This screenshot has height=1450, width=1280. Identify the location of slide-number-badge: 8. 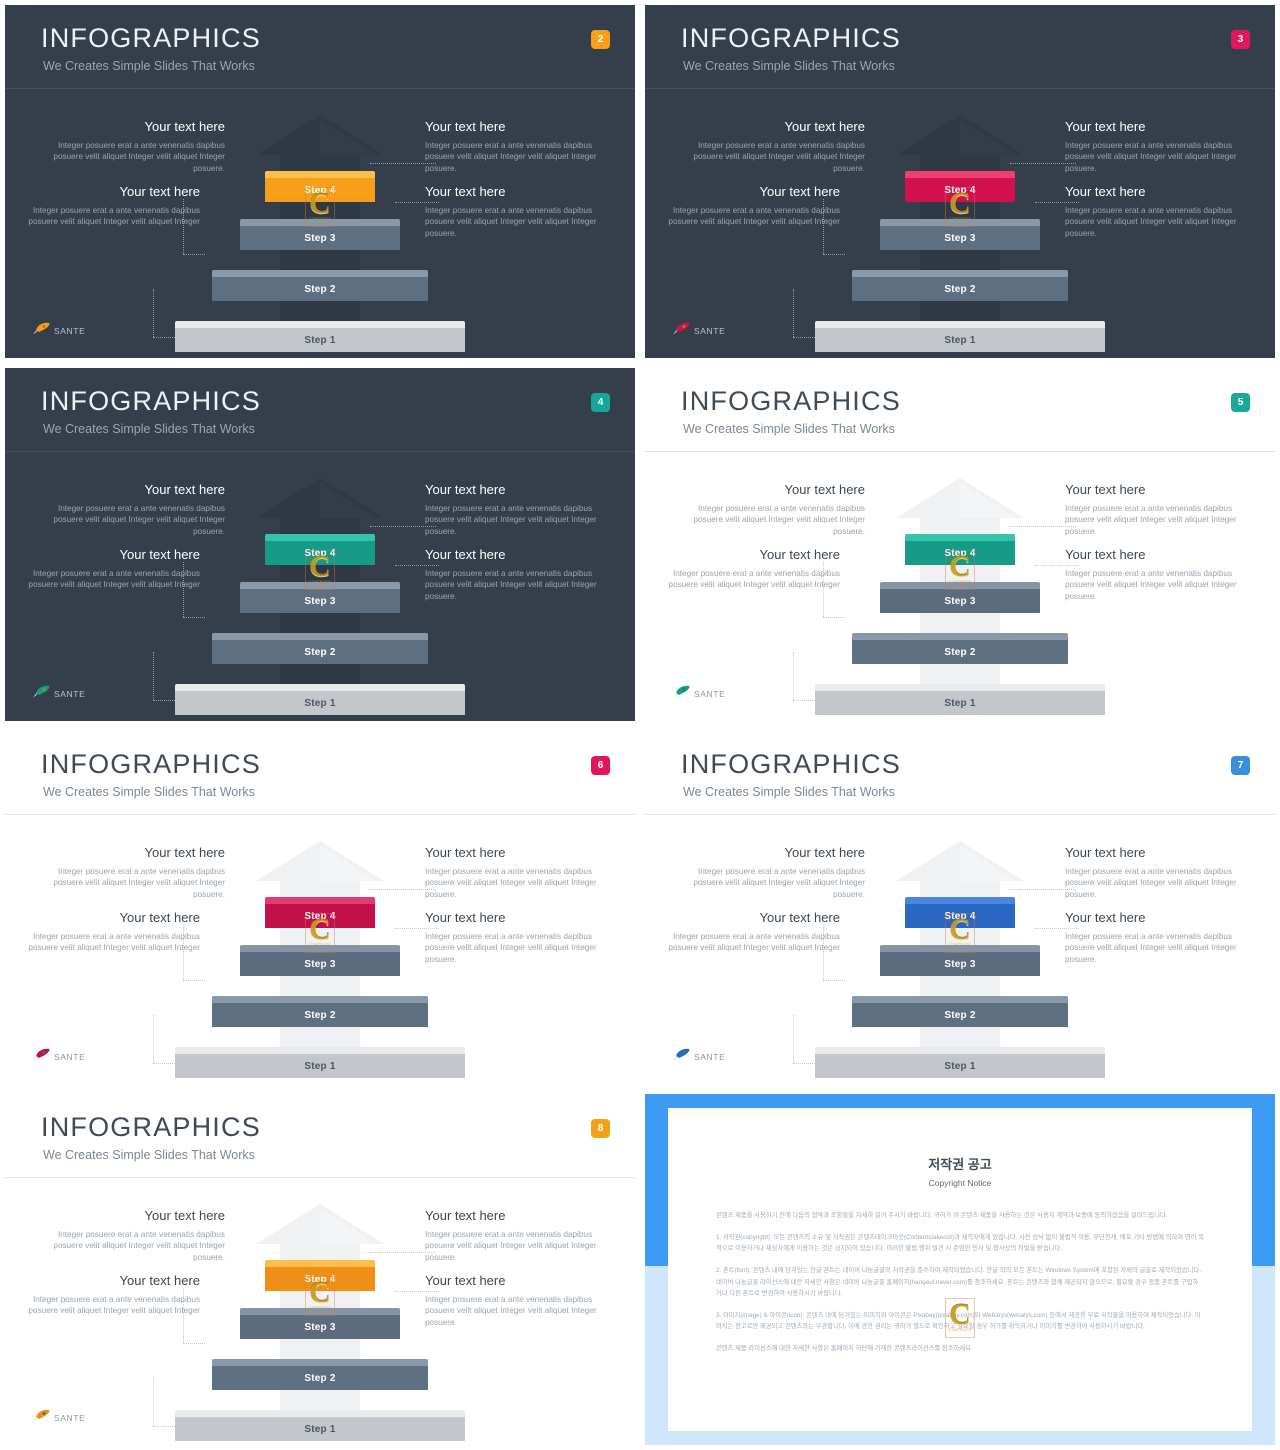
(600, 1128).